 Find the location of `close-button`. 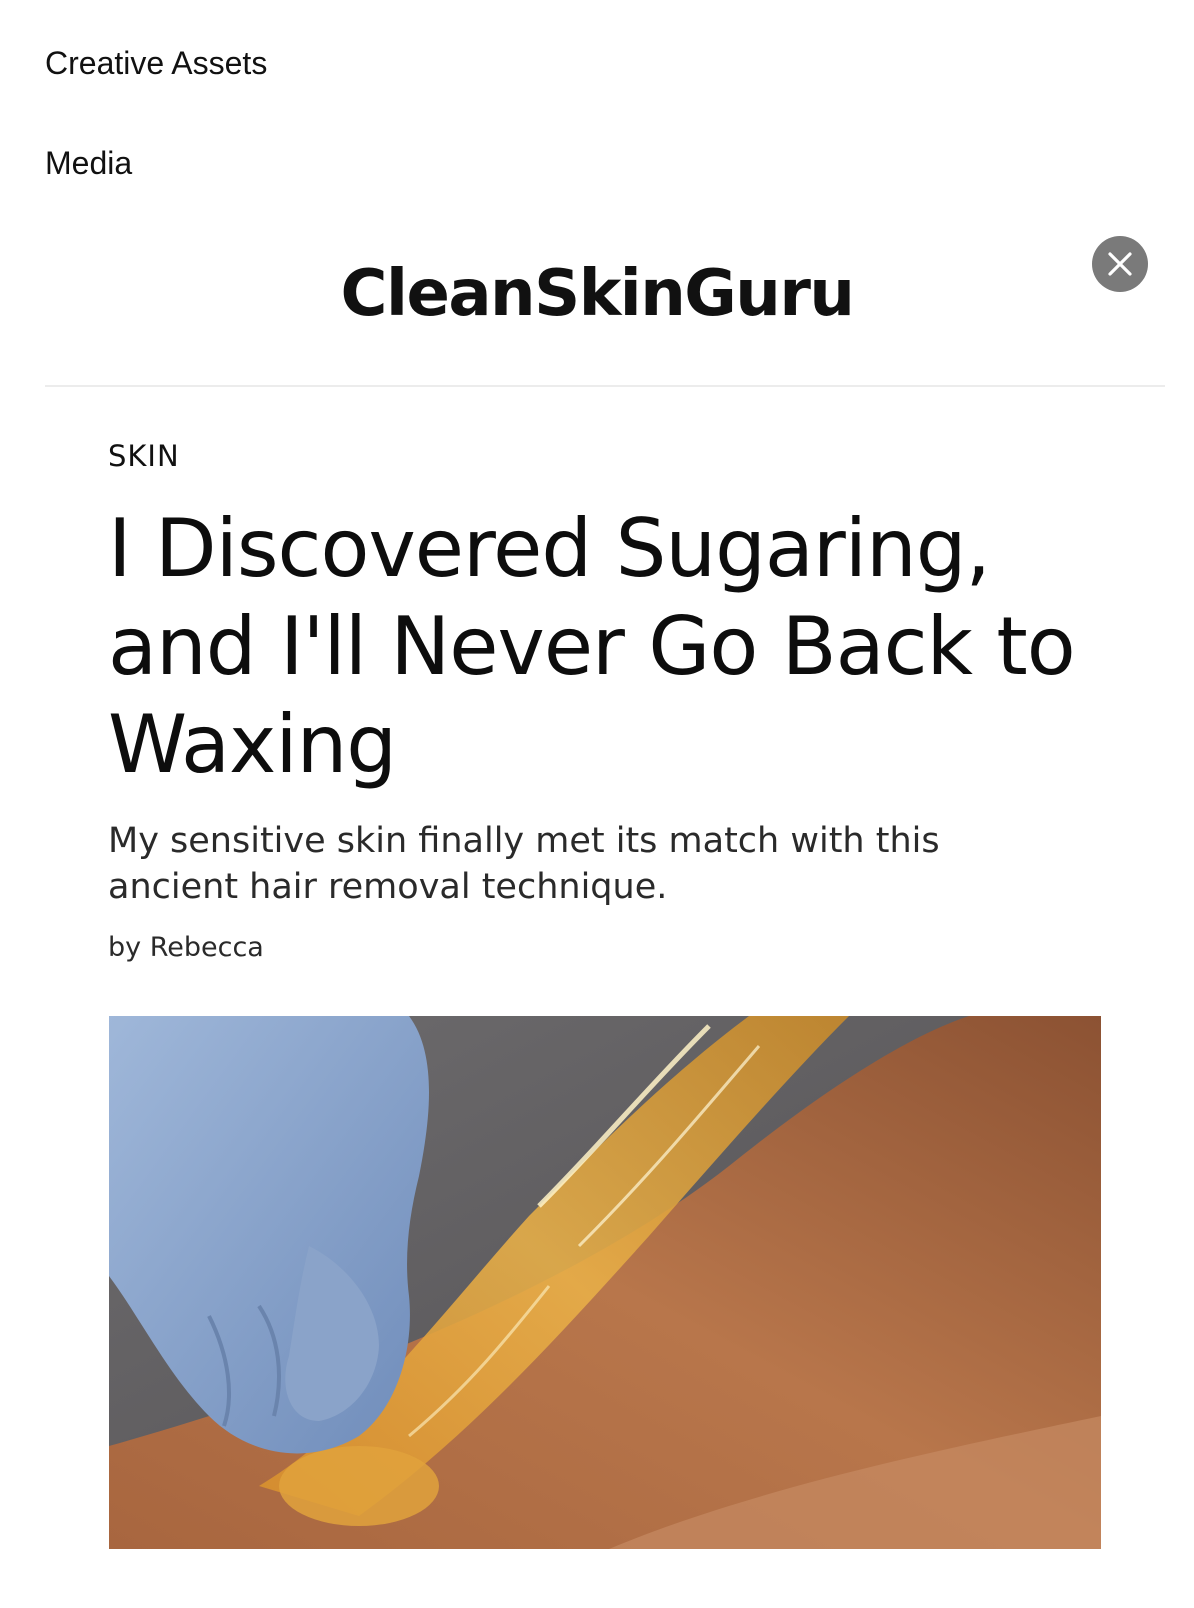

close-button is located at coordinates (1120, 264).